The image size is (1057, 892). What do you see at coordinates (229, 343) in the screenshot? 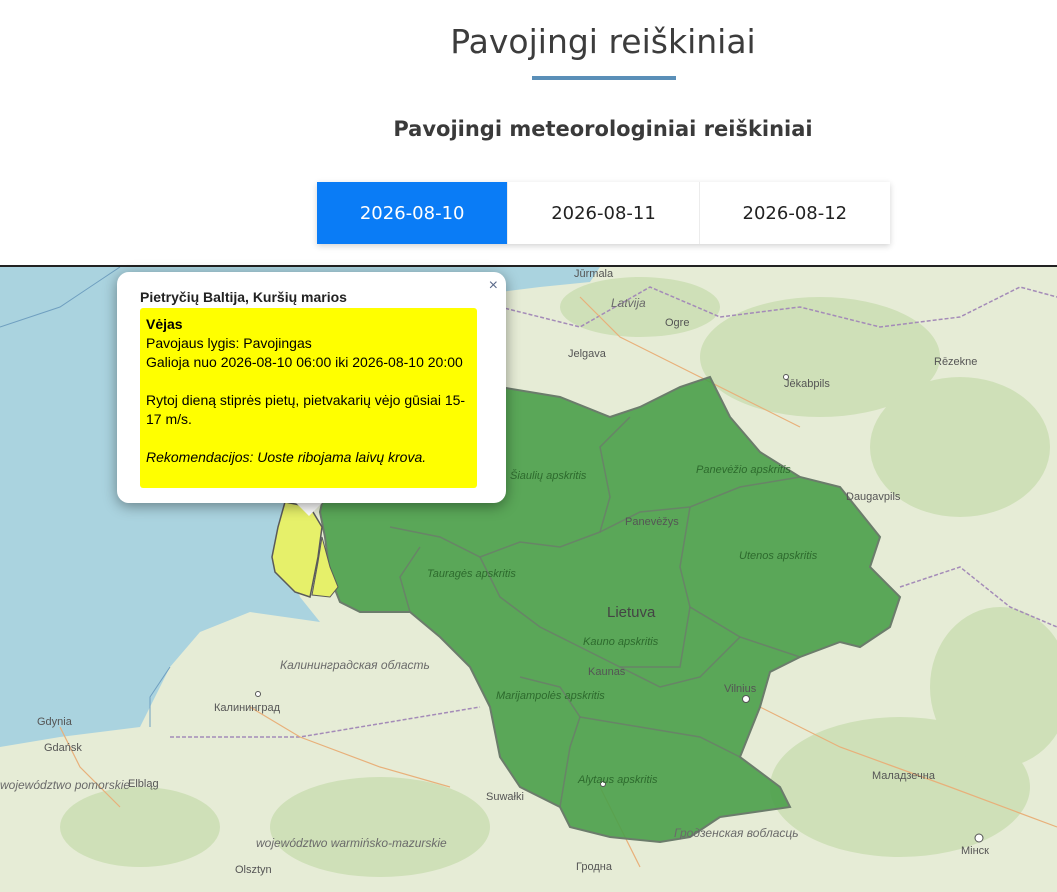
I see `warning-level: Pavojaus lygis: Pavojingas` at bounding box center [229, 343].